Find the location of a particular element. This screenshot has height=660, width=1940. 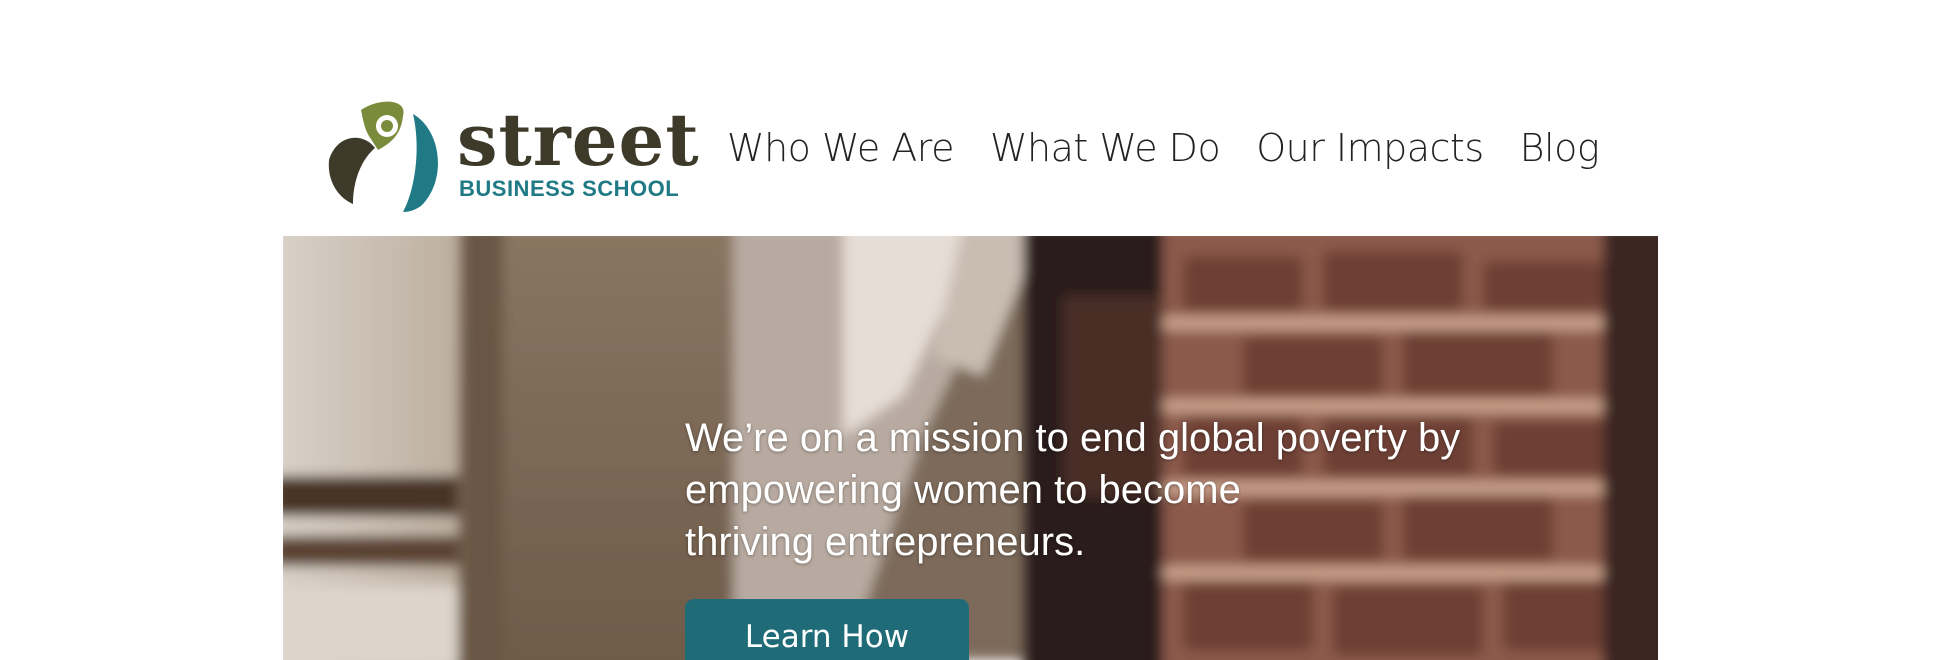

hero-line-2: empowering women to become is located at coordinates (963, 490).